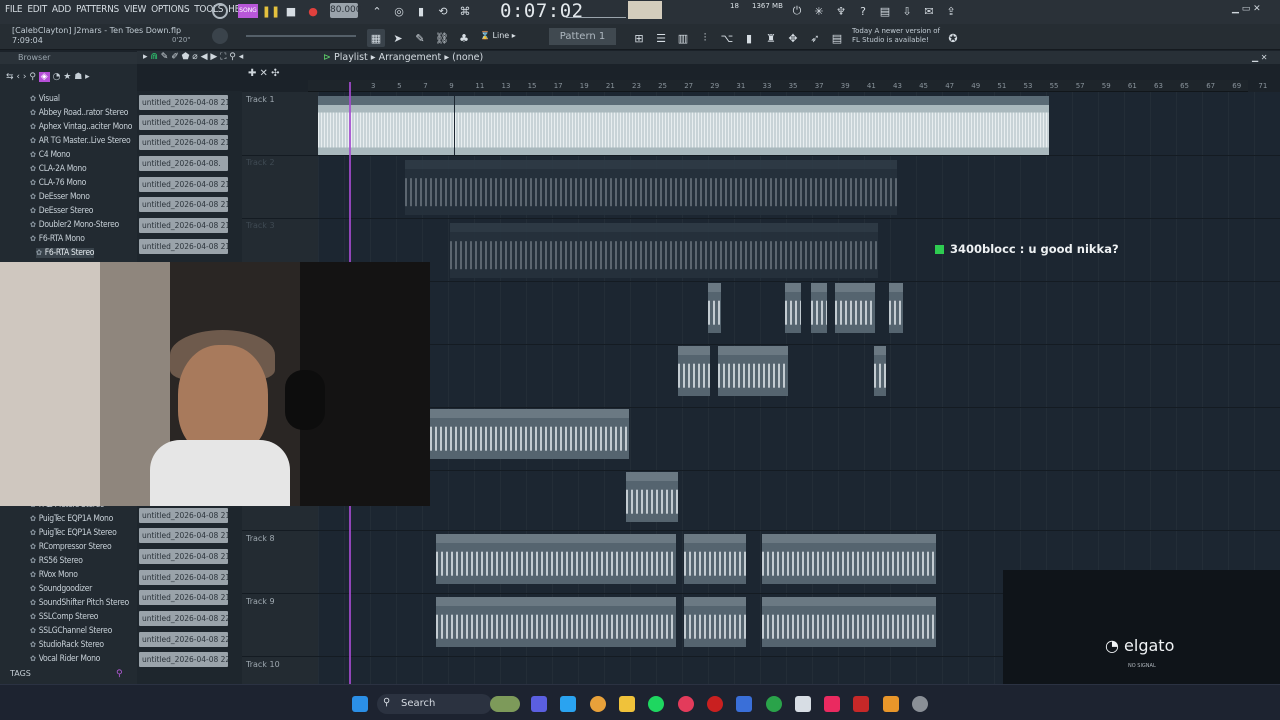 The height and width of the screenshot is (720, 1280). Describe the element at coordinates (863, 11) in the screenshot. I see `help-icon: ?` at that location.